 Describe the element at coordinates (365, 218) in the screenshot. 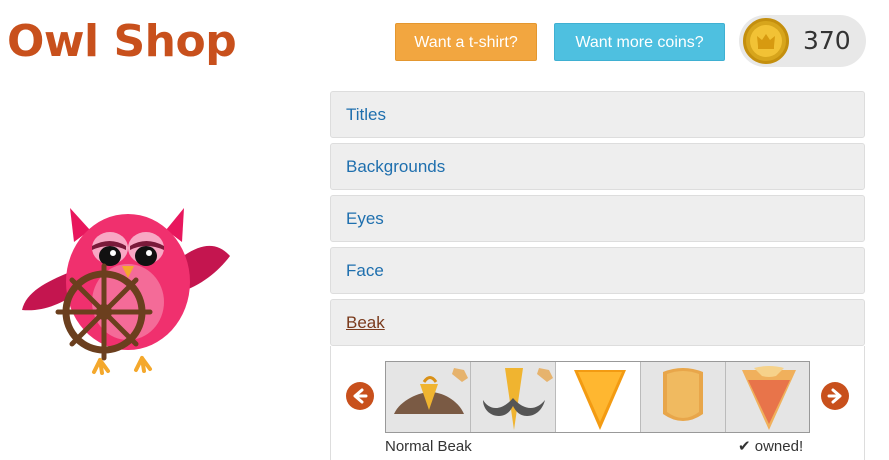

I see `category-label: Eyes` at that location.